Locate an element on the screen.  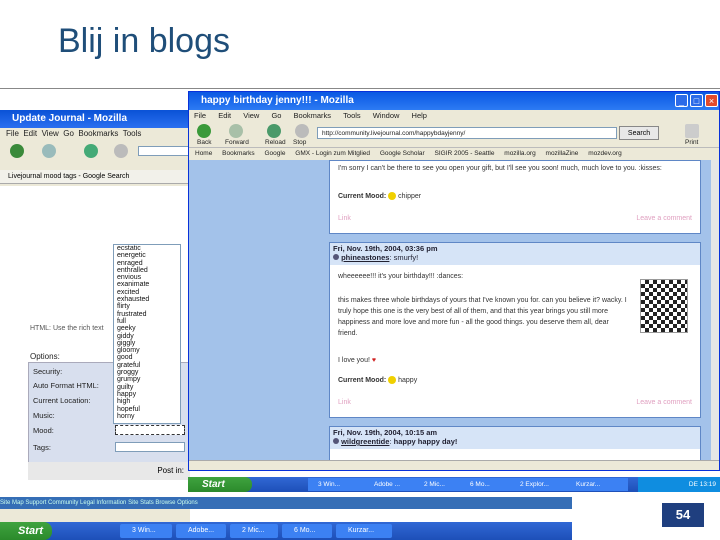
mood-option: ecstatic is located at coordinates (148, 248).